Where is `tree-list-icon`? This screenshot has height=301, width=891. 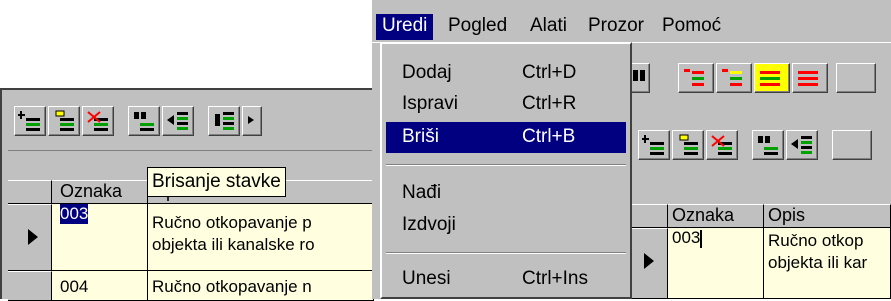 tree-list-icon is located at coordinates (808, 78).